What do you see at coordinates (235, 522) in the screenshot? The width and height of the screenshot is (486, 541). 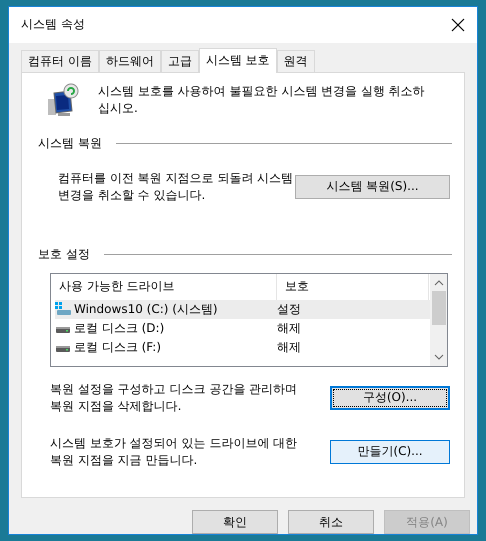 I see `dialog-button: 확인` at bounding box center [235, 522].